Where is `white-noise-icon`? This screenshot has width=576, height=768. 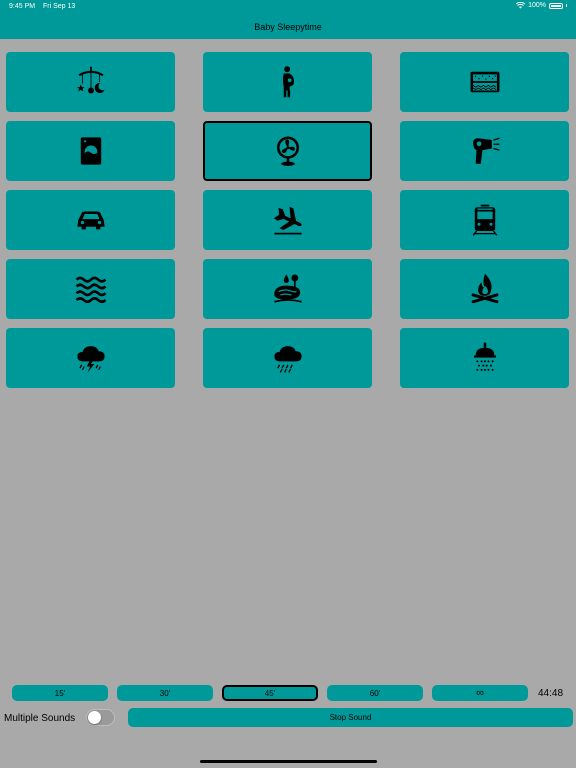
white-noise-icon is located at coordinates (484, 82).